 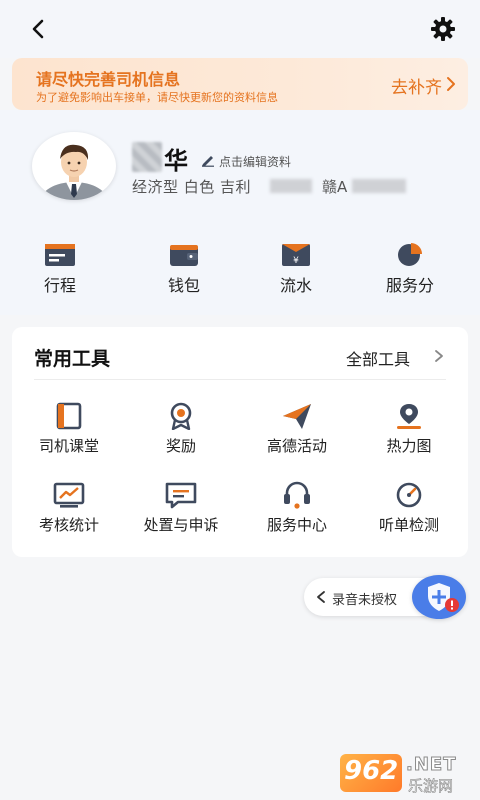 I want to click on tool-label: 热力图, so click(x=409, y=446).